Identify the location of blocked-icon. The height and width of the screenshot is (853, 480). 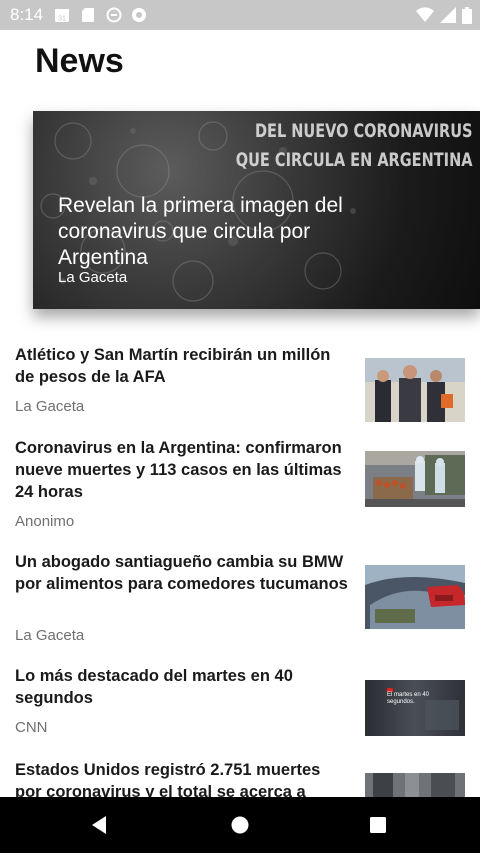
(114, 15).